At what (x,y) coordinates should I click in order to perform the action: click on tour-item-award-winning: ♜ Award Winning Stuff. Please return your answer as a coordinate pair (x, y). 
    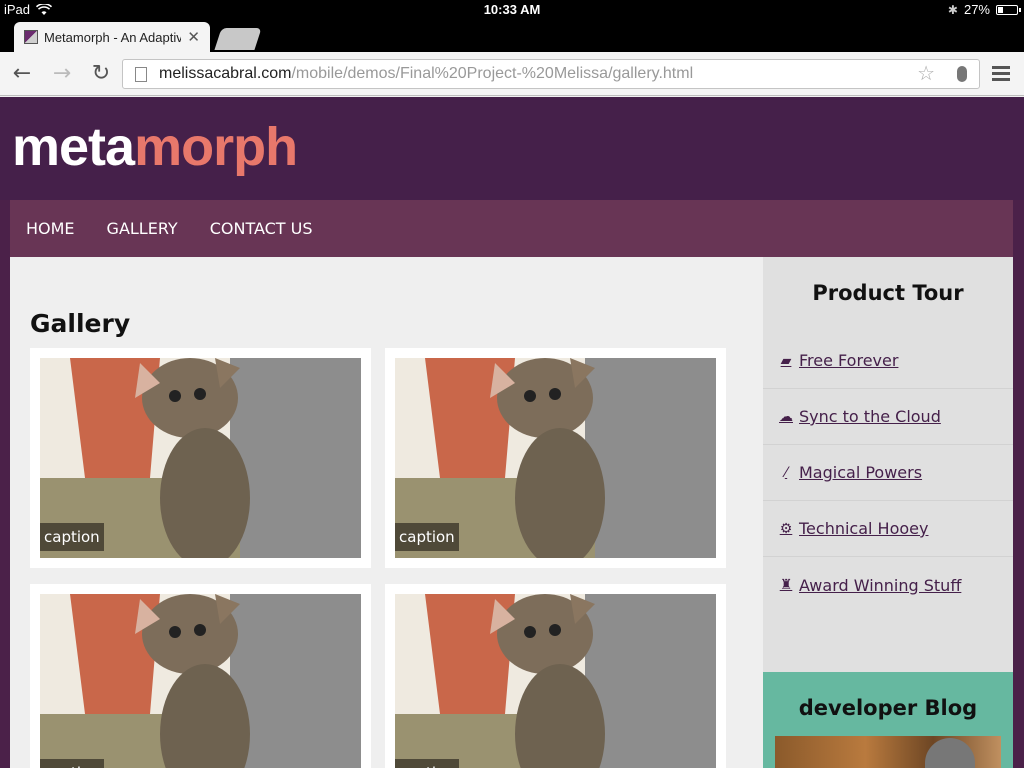
    Looking at the image, I should click on (888, 585).